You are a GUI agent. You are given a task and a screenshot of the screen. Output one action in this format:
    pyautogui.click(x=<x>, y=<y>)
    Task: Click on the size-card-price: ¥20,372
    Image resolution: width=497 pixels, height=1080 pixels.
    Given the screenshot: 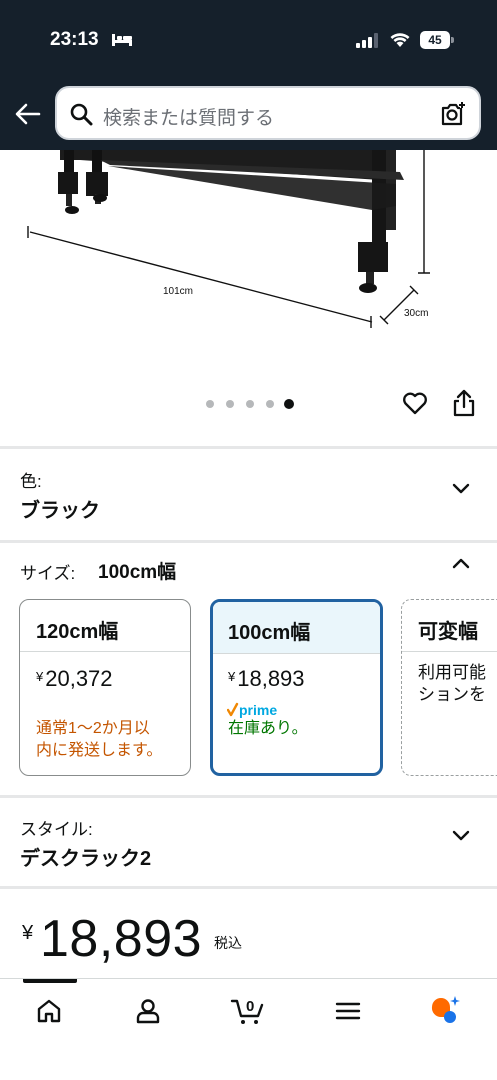 What is the action you would take?
    pyautogui.click(x=74, y=679)
    